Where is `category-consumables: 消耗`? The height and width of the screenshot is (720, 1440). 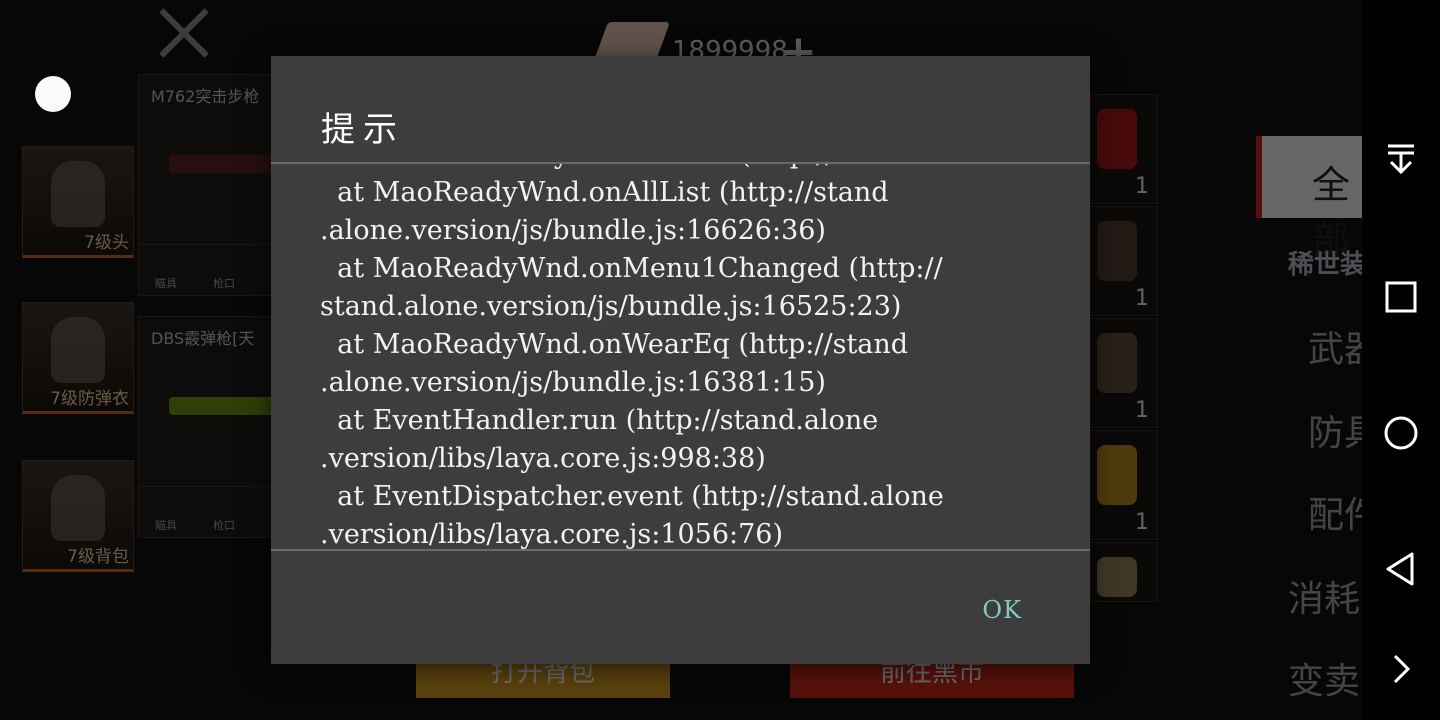 category-consumables: 消耗 is located at coordinates (1324, 596).